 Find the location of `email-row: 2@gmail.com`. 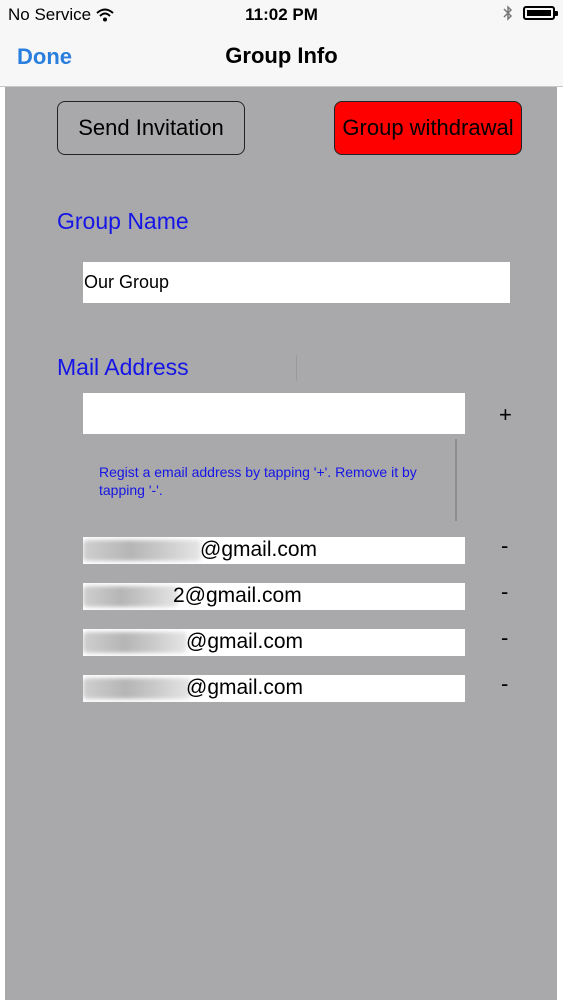

email-row: 2@gmail.com is located at coordinates (274, 596).